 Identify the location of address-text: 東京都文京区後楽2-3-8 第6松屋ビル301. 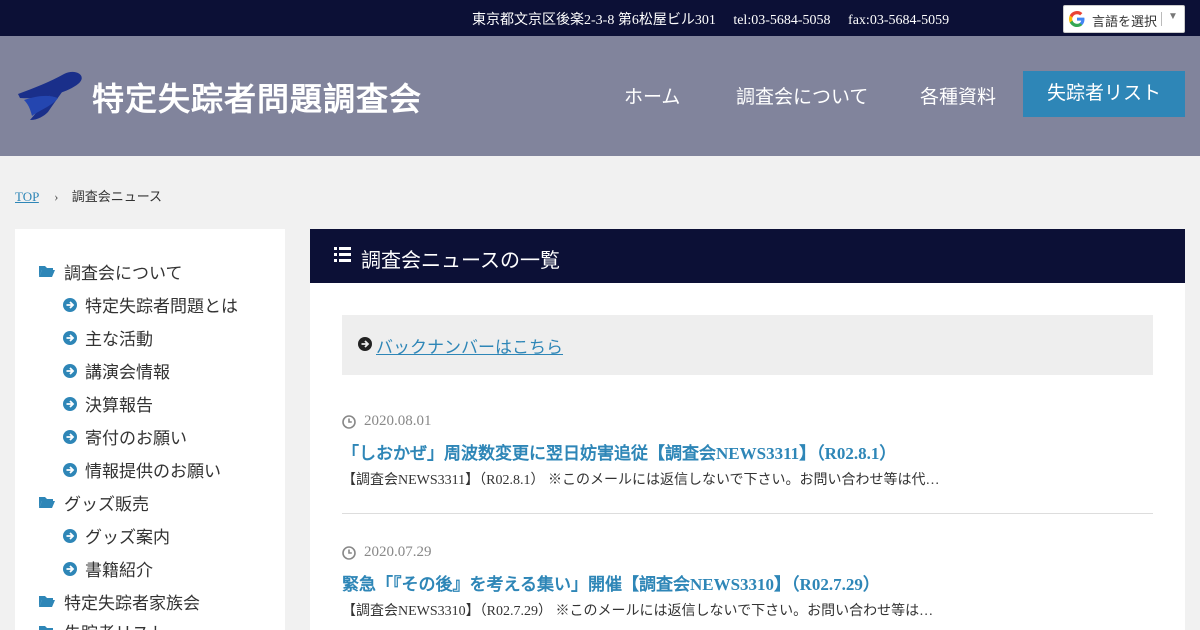
(594, 20).